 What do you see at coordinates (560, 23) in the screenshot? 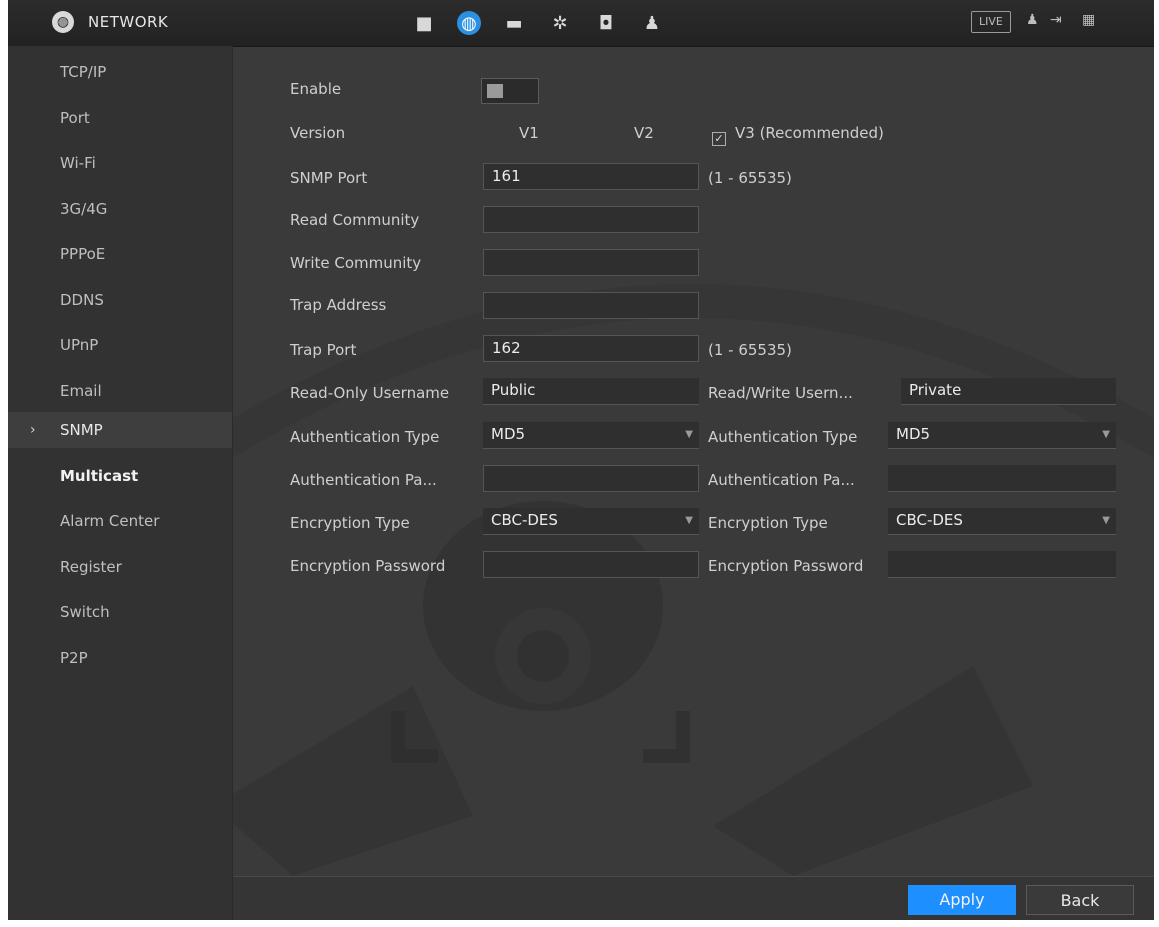
I see `system-icon: ✲` at bounding box center [560, 23].